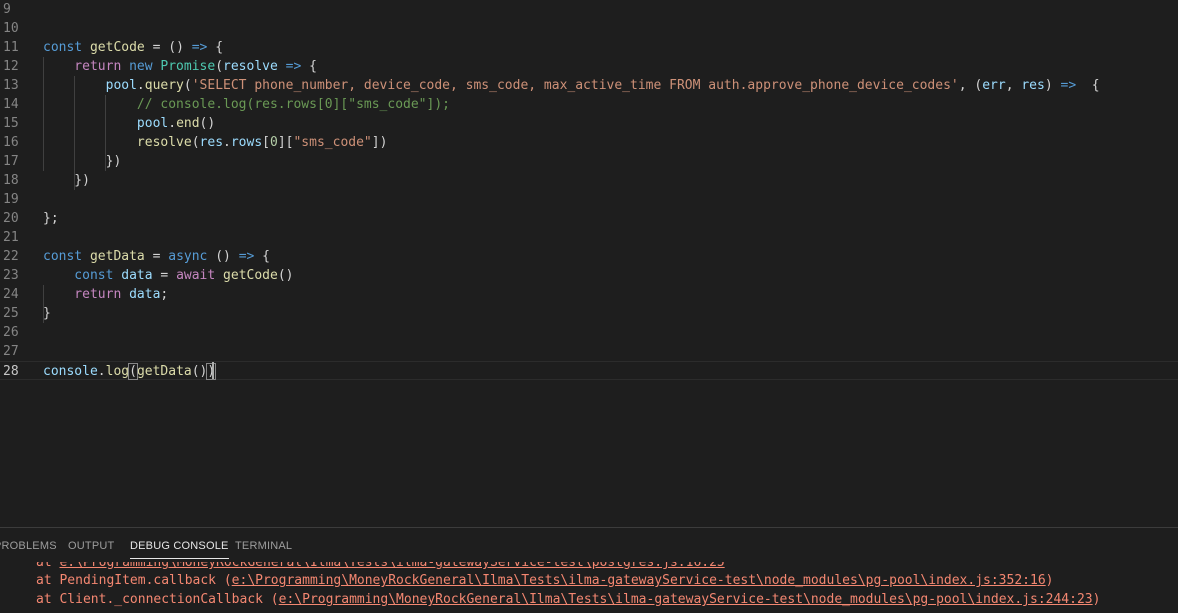 The width and height of the screenshot is (1178, 613). Describe the element at coordinates (51, 218) in the screenshot. I see `code-token: };` at that location.